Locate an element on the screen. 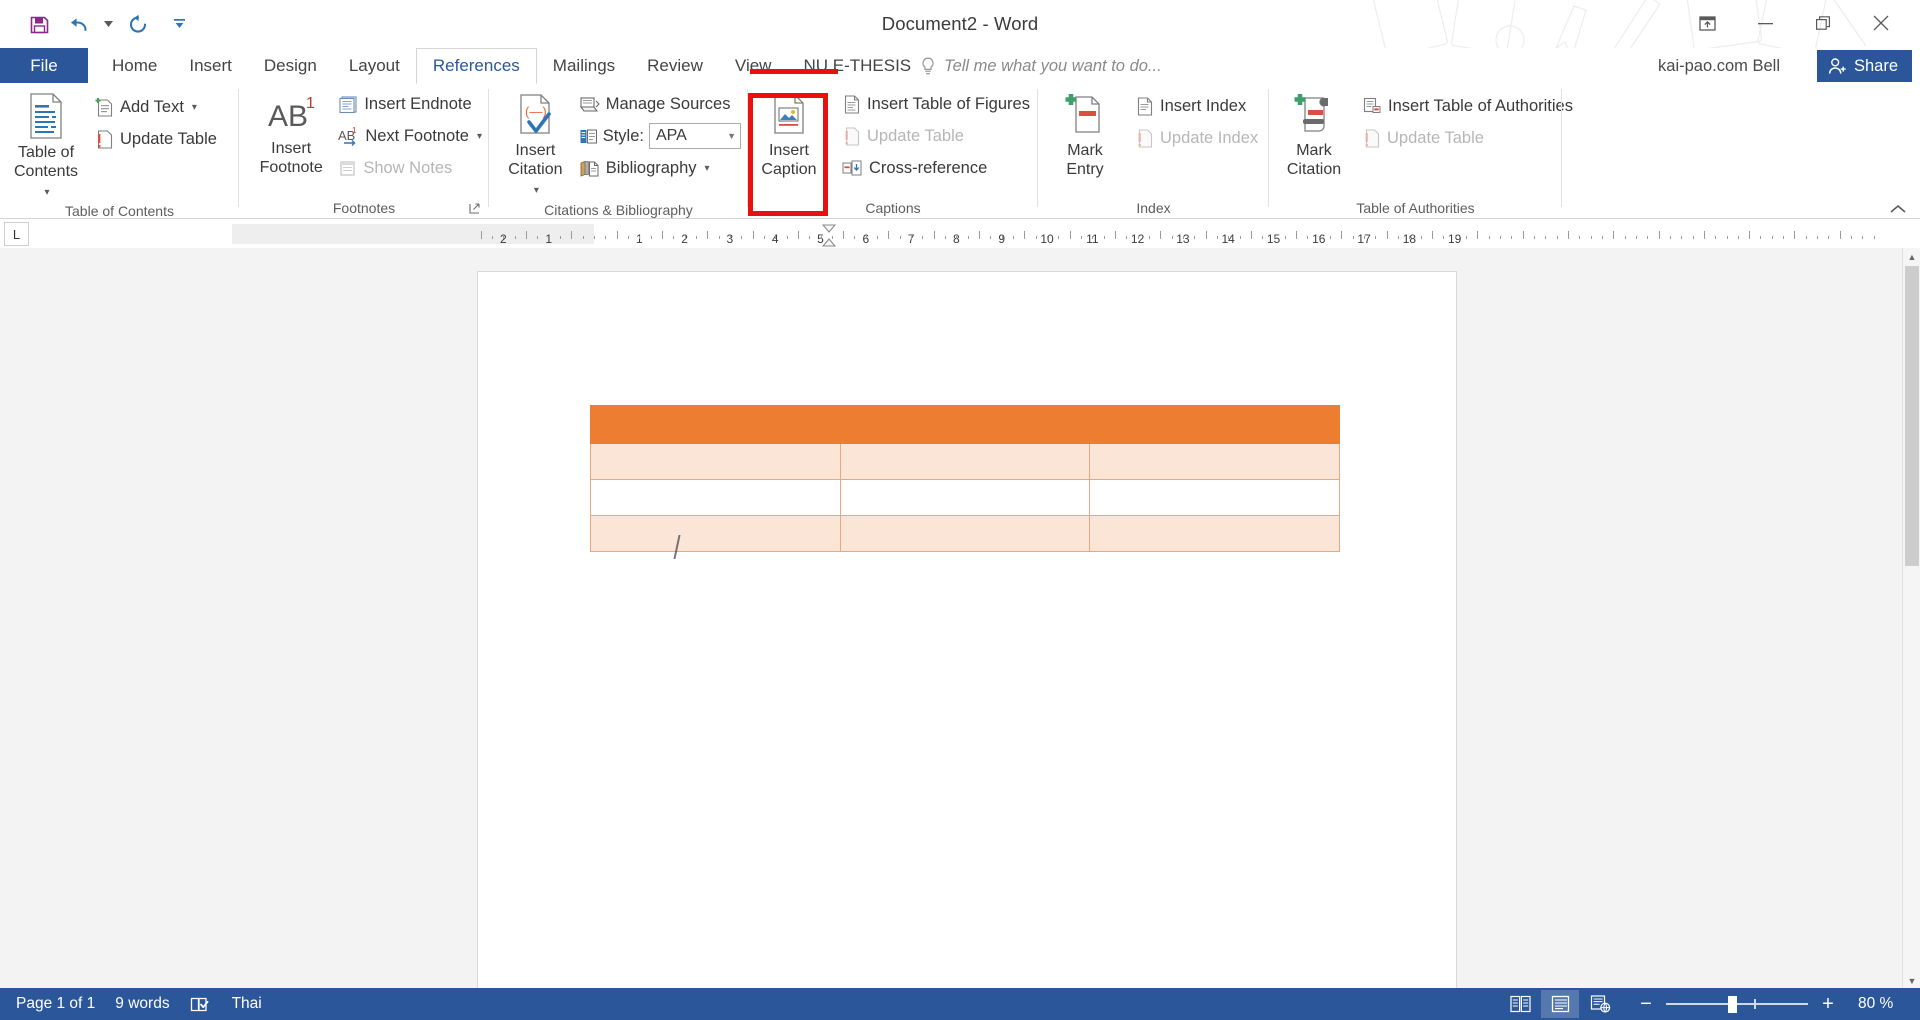 Image resolution: width=1920 pixels, height=1020 pixels. zoom-slider is located at coordinates (1737, 1004).